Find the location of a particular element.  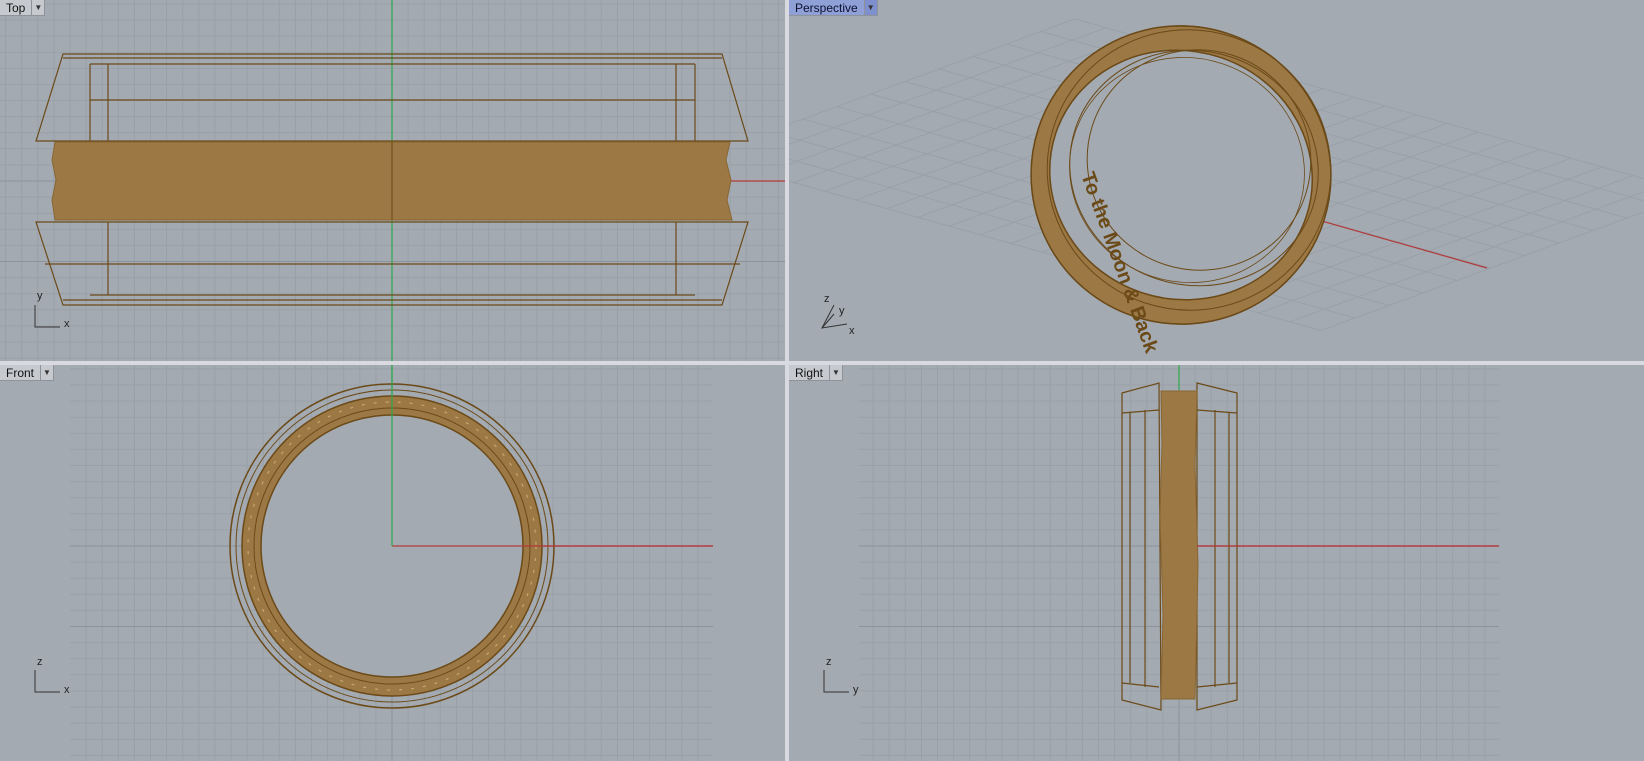

viewport-title-top: Top ▼ is located at coordinates (23, 8).